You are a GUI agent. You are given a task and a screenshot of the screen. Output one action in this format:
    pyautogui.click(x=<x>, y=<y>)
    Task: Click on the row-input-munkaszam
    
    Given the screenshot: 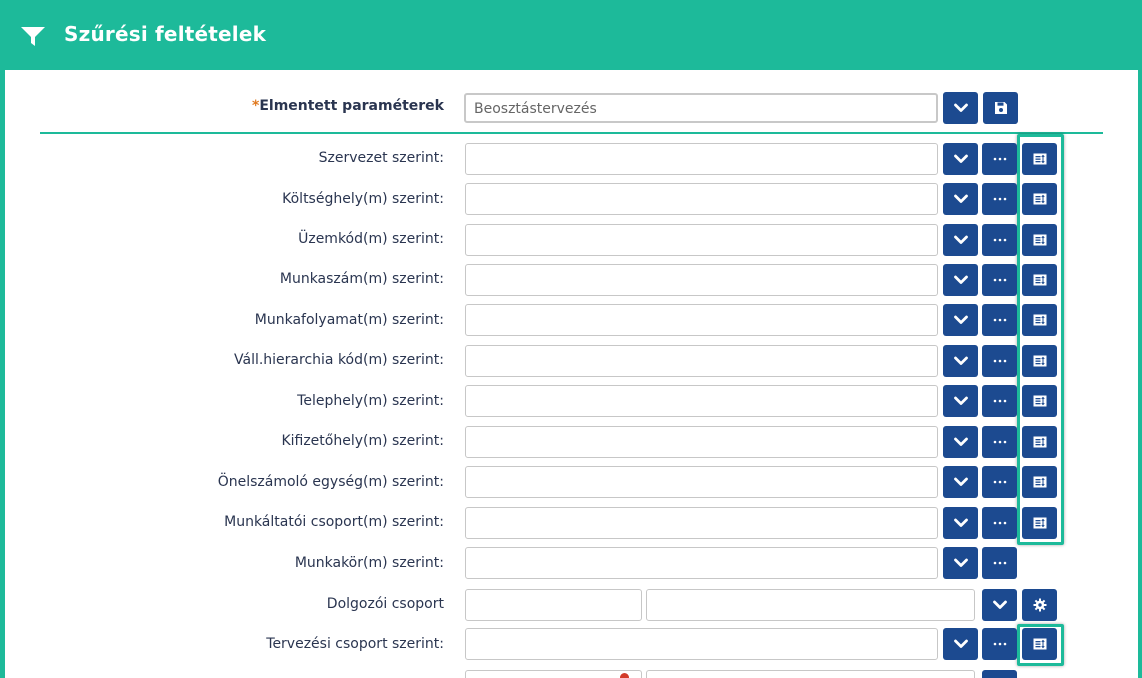 What is the action you would take?
    pyautogui.click(x=701, y=280)
    